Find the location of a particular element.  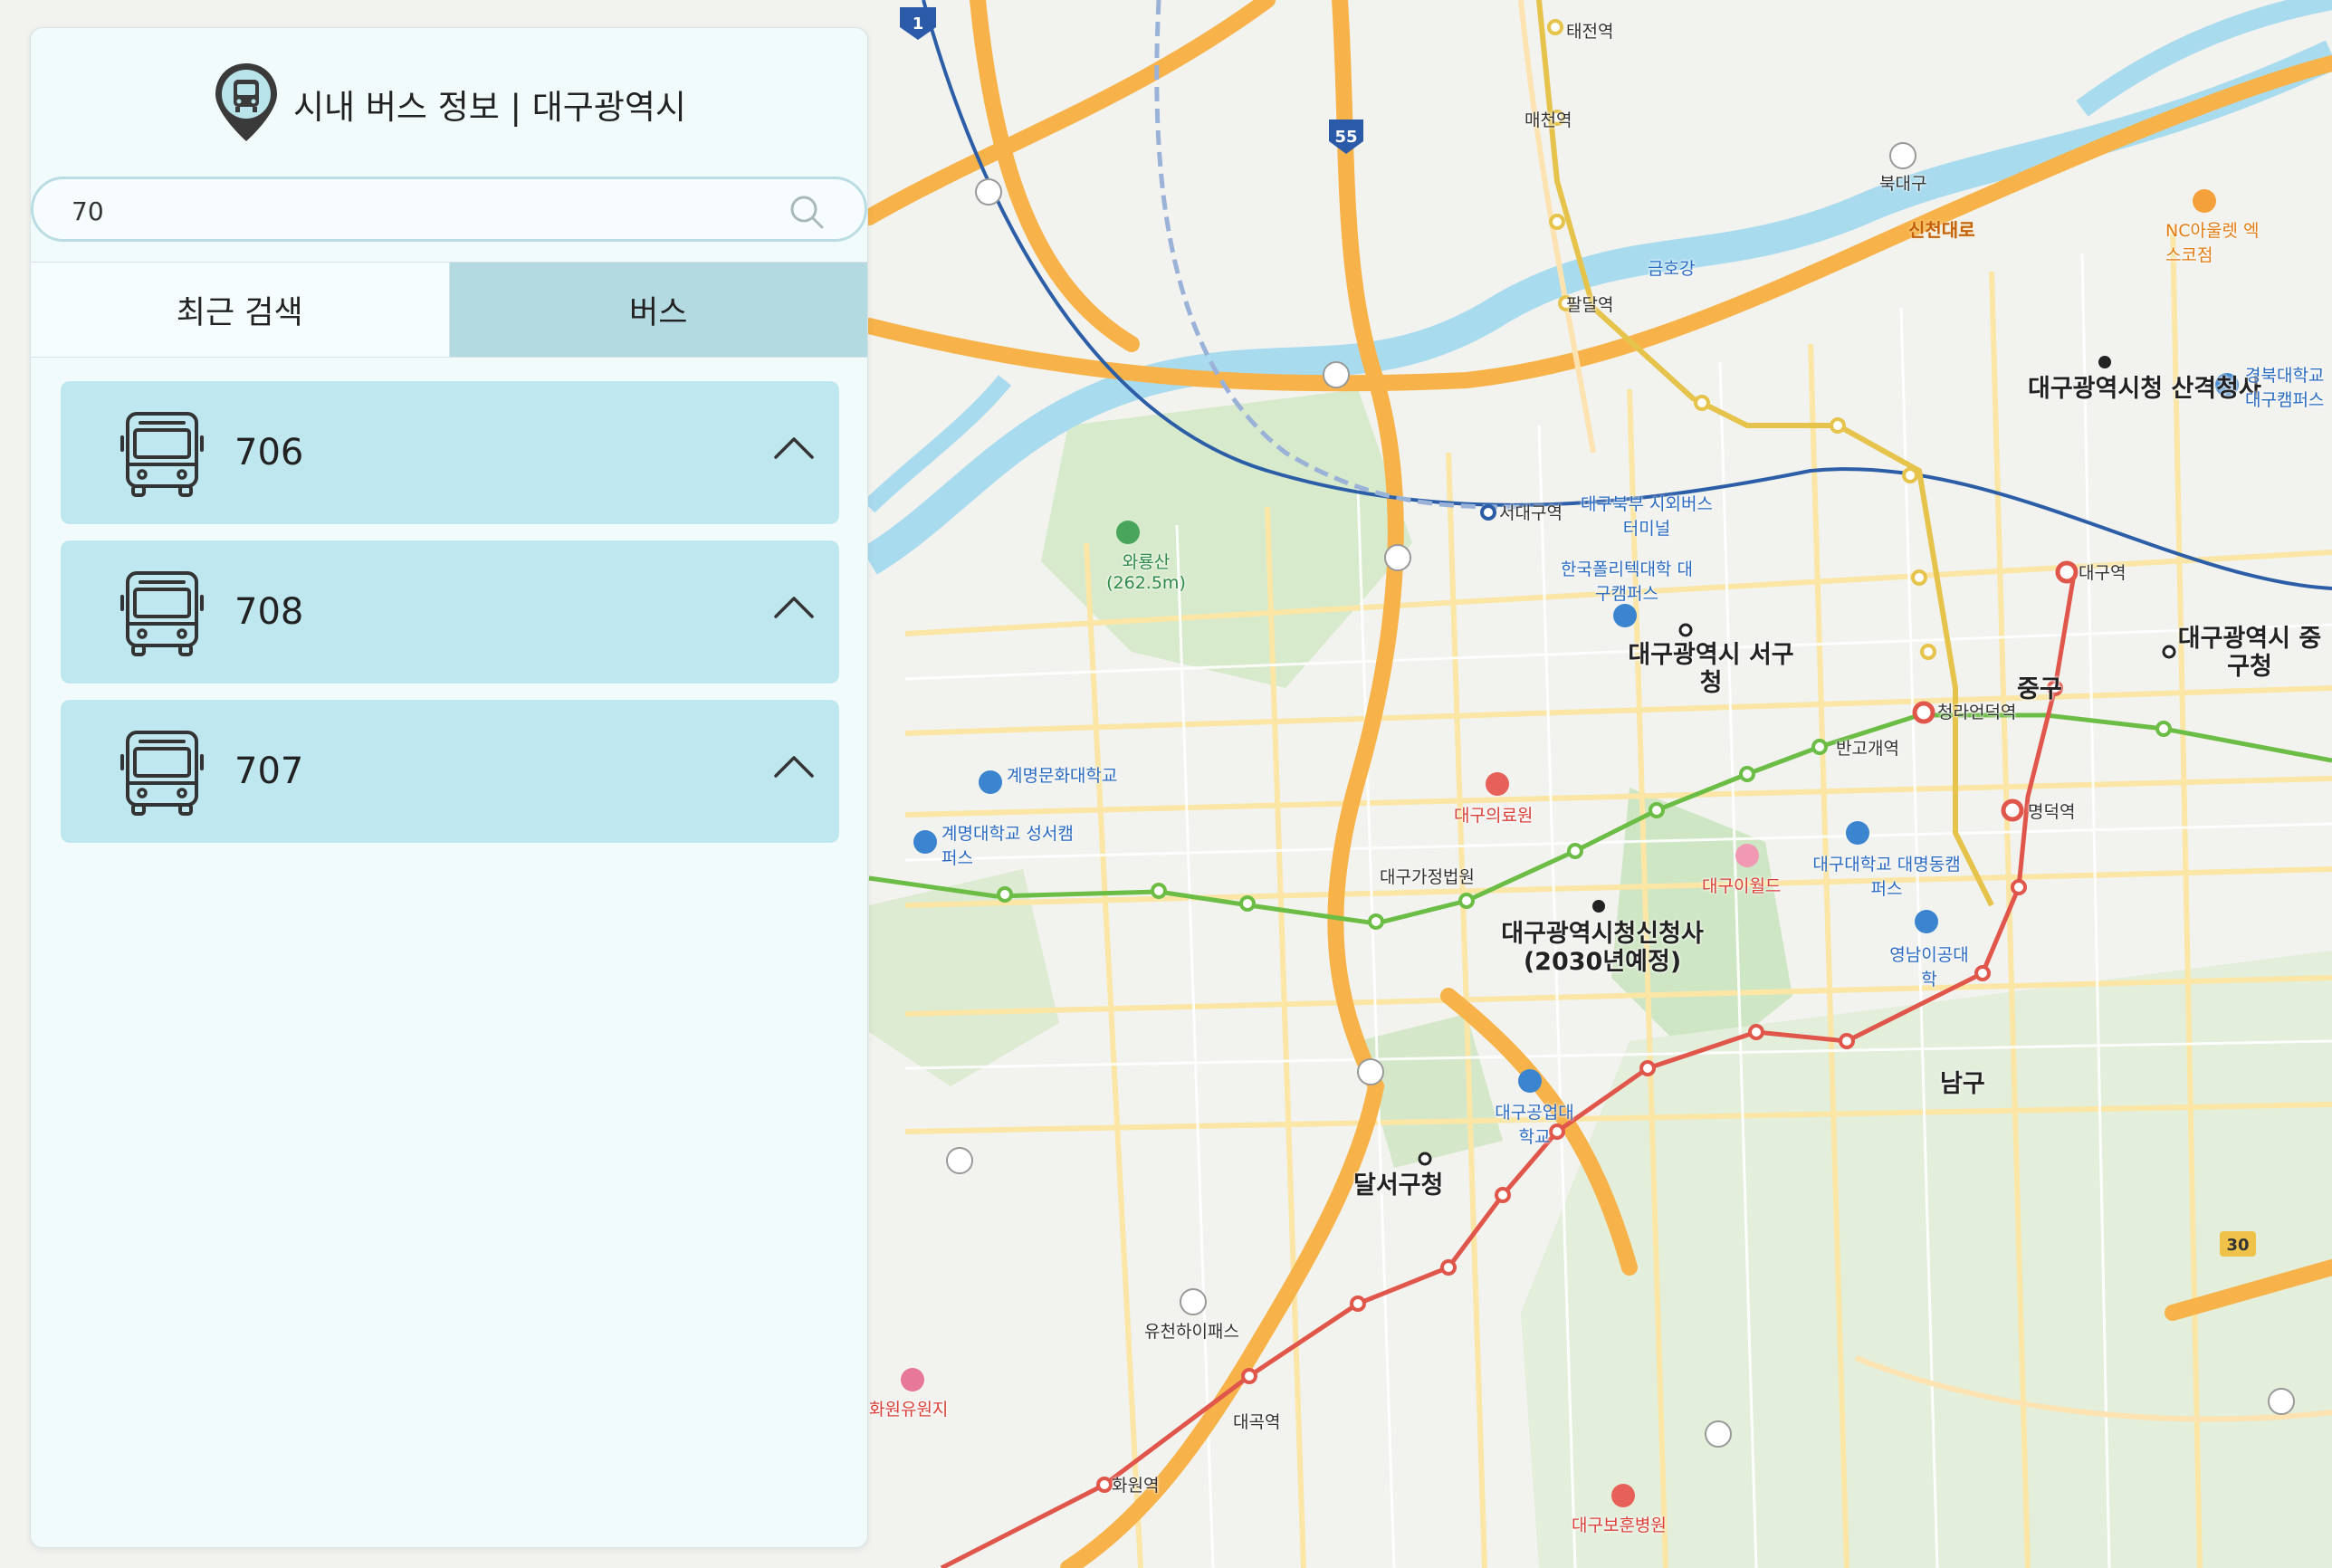

map-label-daegu-station: 대구역 is located at coordinates (2103, 573).